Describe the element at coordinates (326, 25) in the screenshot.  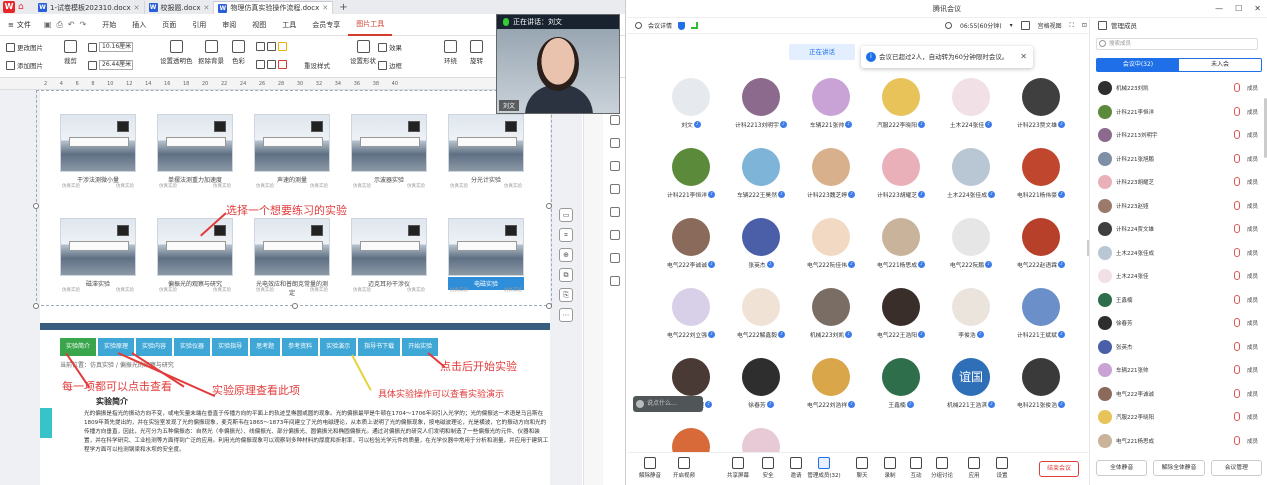
I see `ribbon-tab: 会员专享` at that location.